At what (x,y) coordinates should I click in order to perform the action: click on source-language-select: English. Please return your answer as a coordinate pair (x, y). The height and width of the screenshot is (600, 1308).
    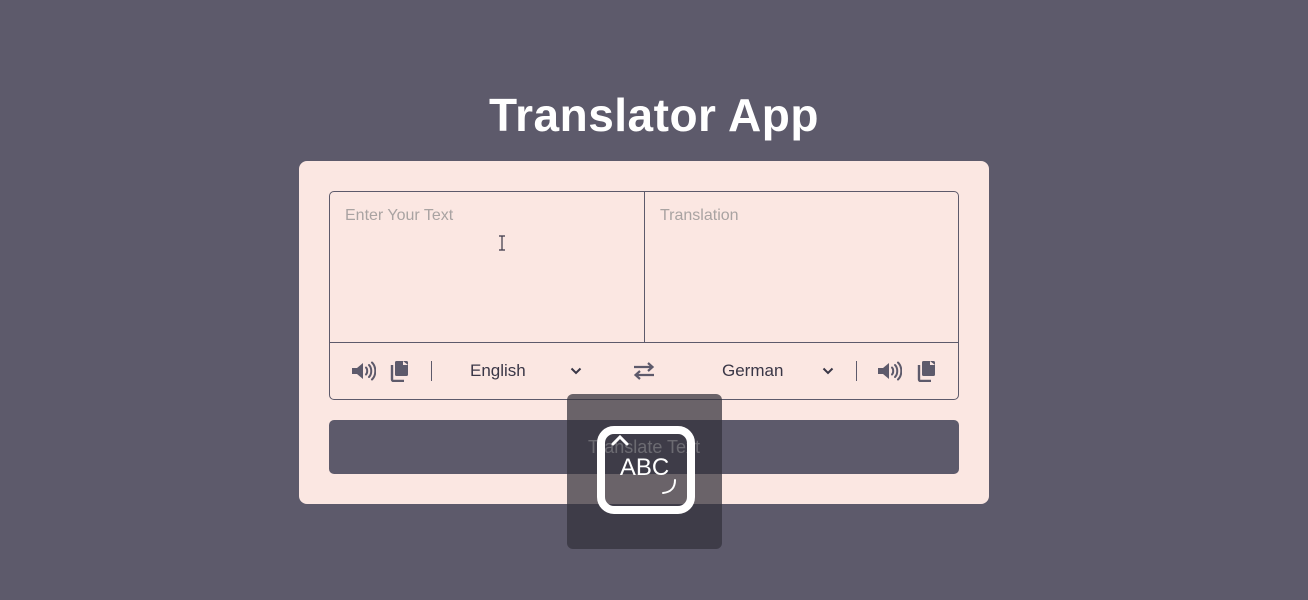
    Looking at the image, I should click on (526, 371).